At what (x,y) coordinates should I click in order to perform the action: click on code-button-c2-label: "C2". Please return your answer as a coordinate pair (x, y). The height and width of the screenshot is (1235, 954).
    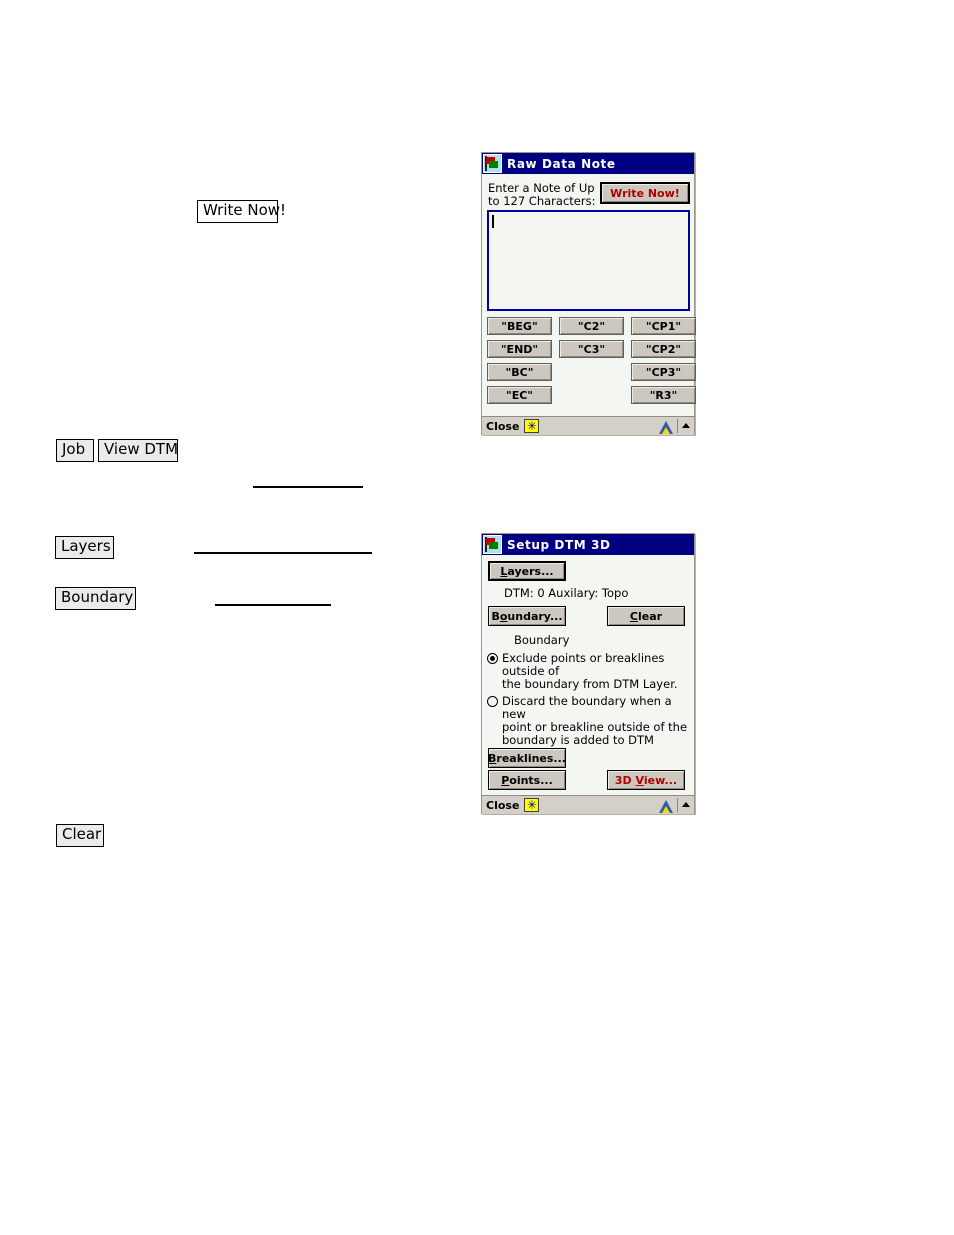
    Looking at the image, I should click on (591, 326).